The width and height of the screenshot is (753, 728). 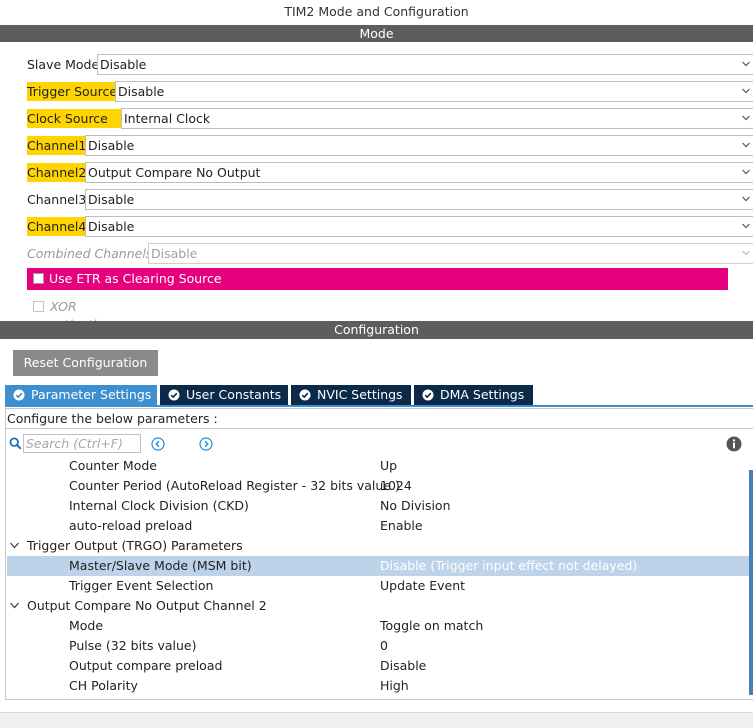 I want to click on search-icon, so click(x=15, y=443).